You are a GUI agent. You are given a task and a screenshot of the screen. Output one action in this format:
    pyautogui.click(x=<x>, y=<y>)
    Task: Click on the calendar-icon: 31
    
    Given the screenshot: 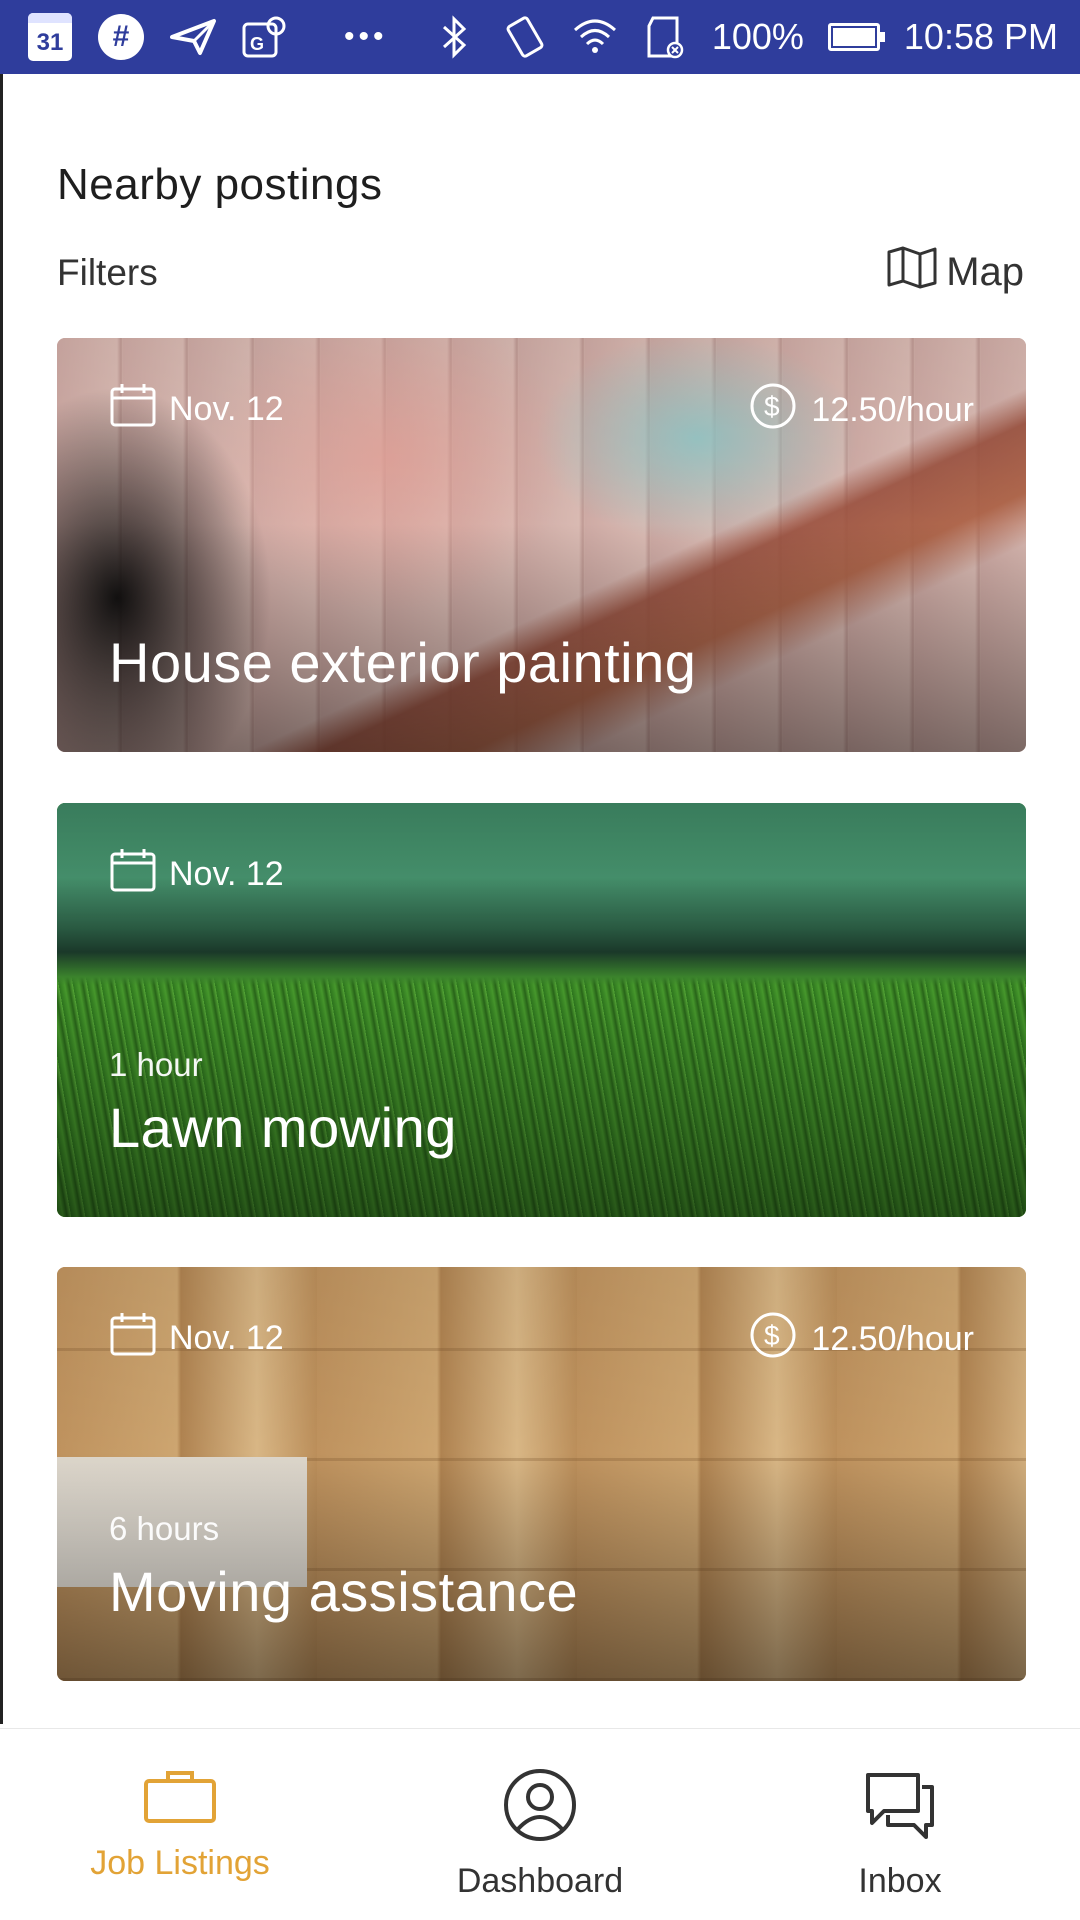 What is the action you would take?
    pyautogui.click(x=50, y=37)
    